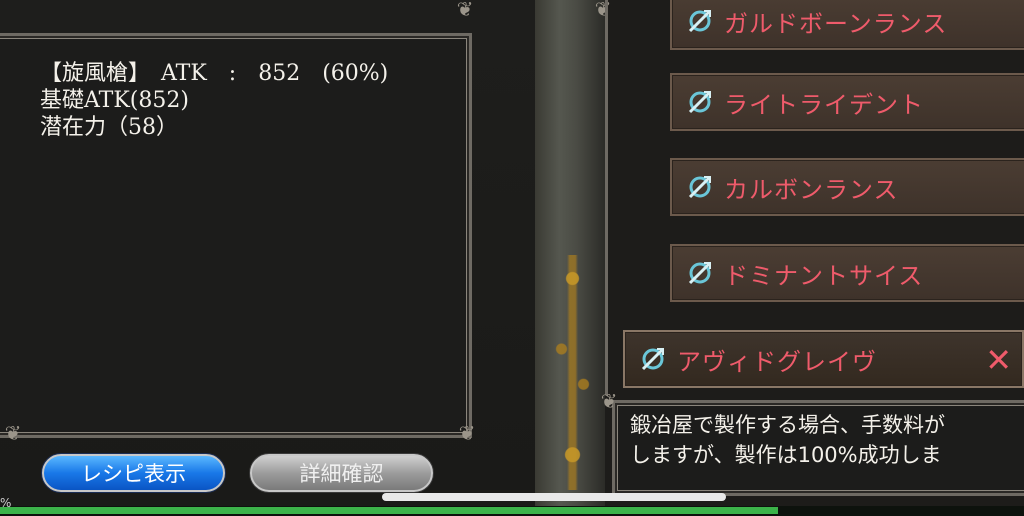 Image resolution: width=1024 pixels, height=516 pixels. Describe the element at coordinates (998, 360) in the screenshot. I see `close-icon: ✕` at that location.